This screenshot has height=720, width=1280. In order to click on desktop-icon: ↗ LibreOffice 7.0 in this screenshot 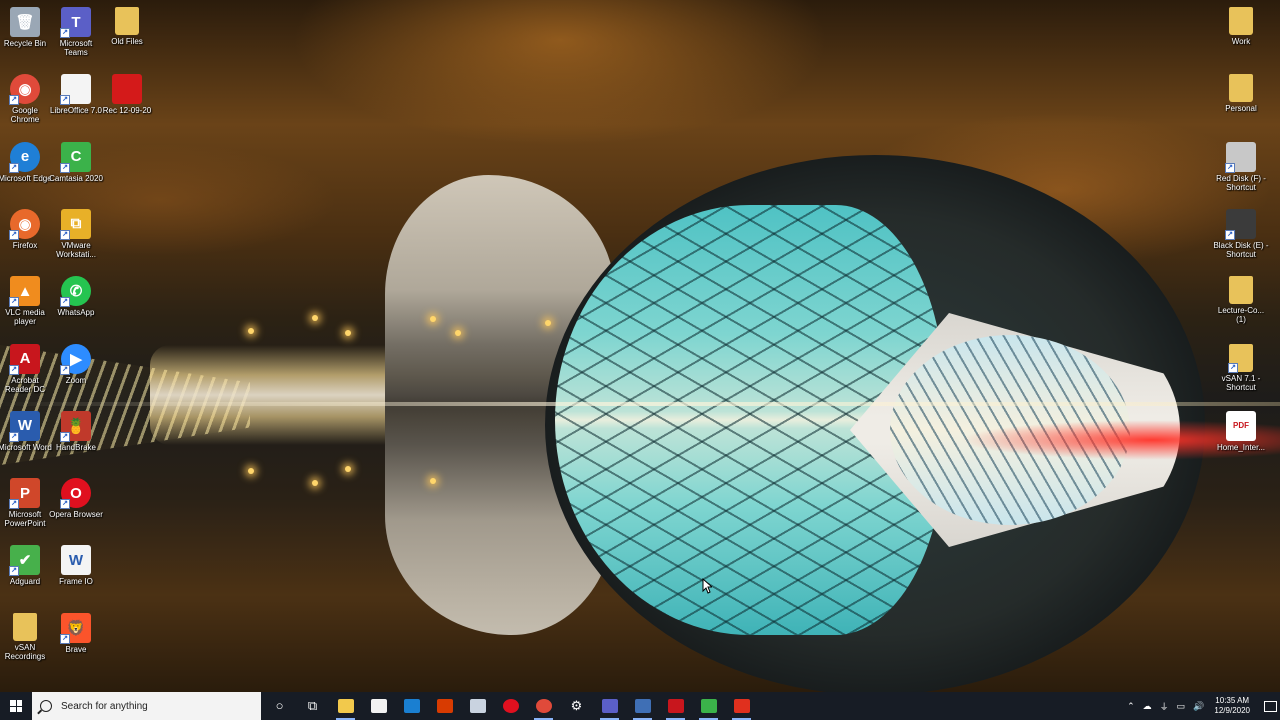, I will do `click(76, 103)`.